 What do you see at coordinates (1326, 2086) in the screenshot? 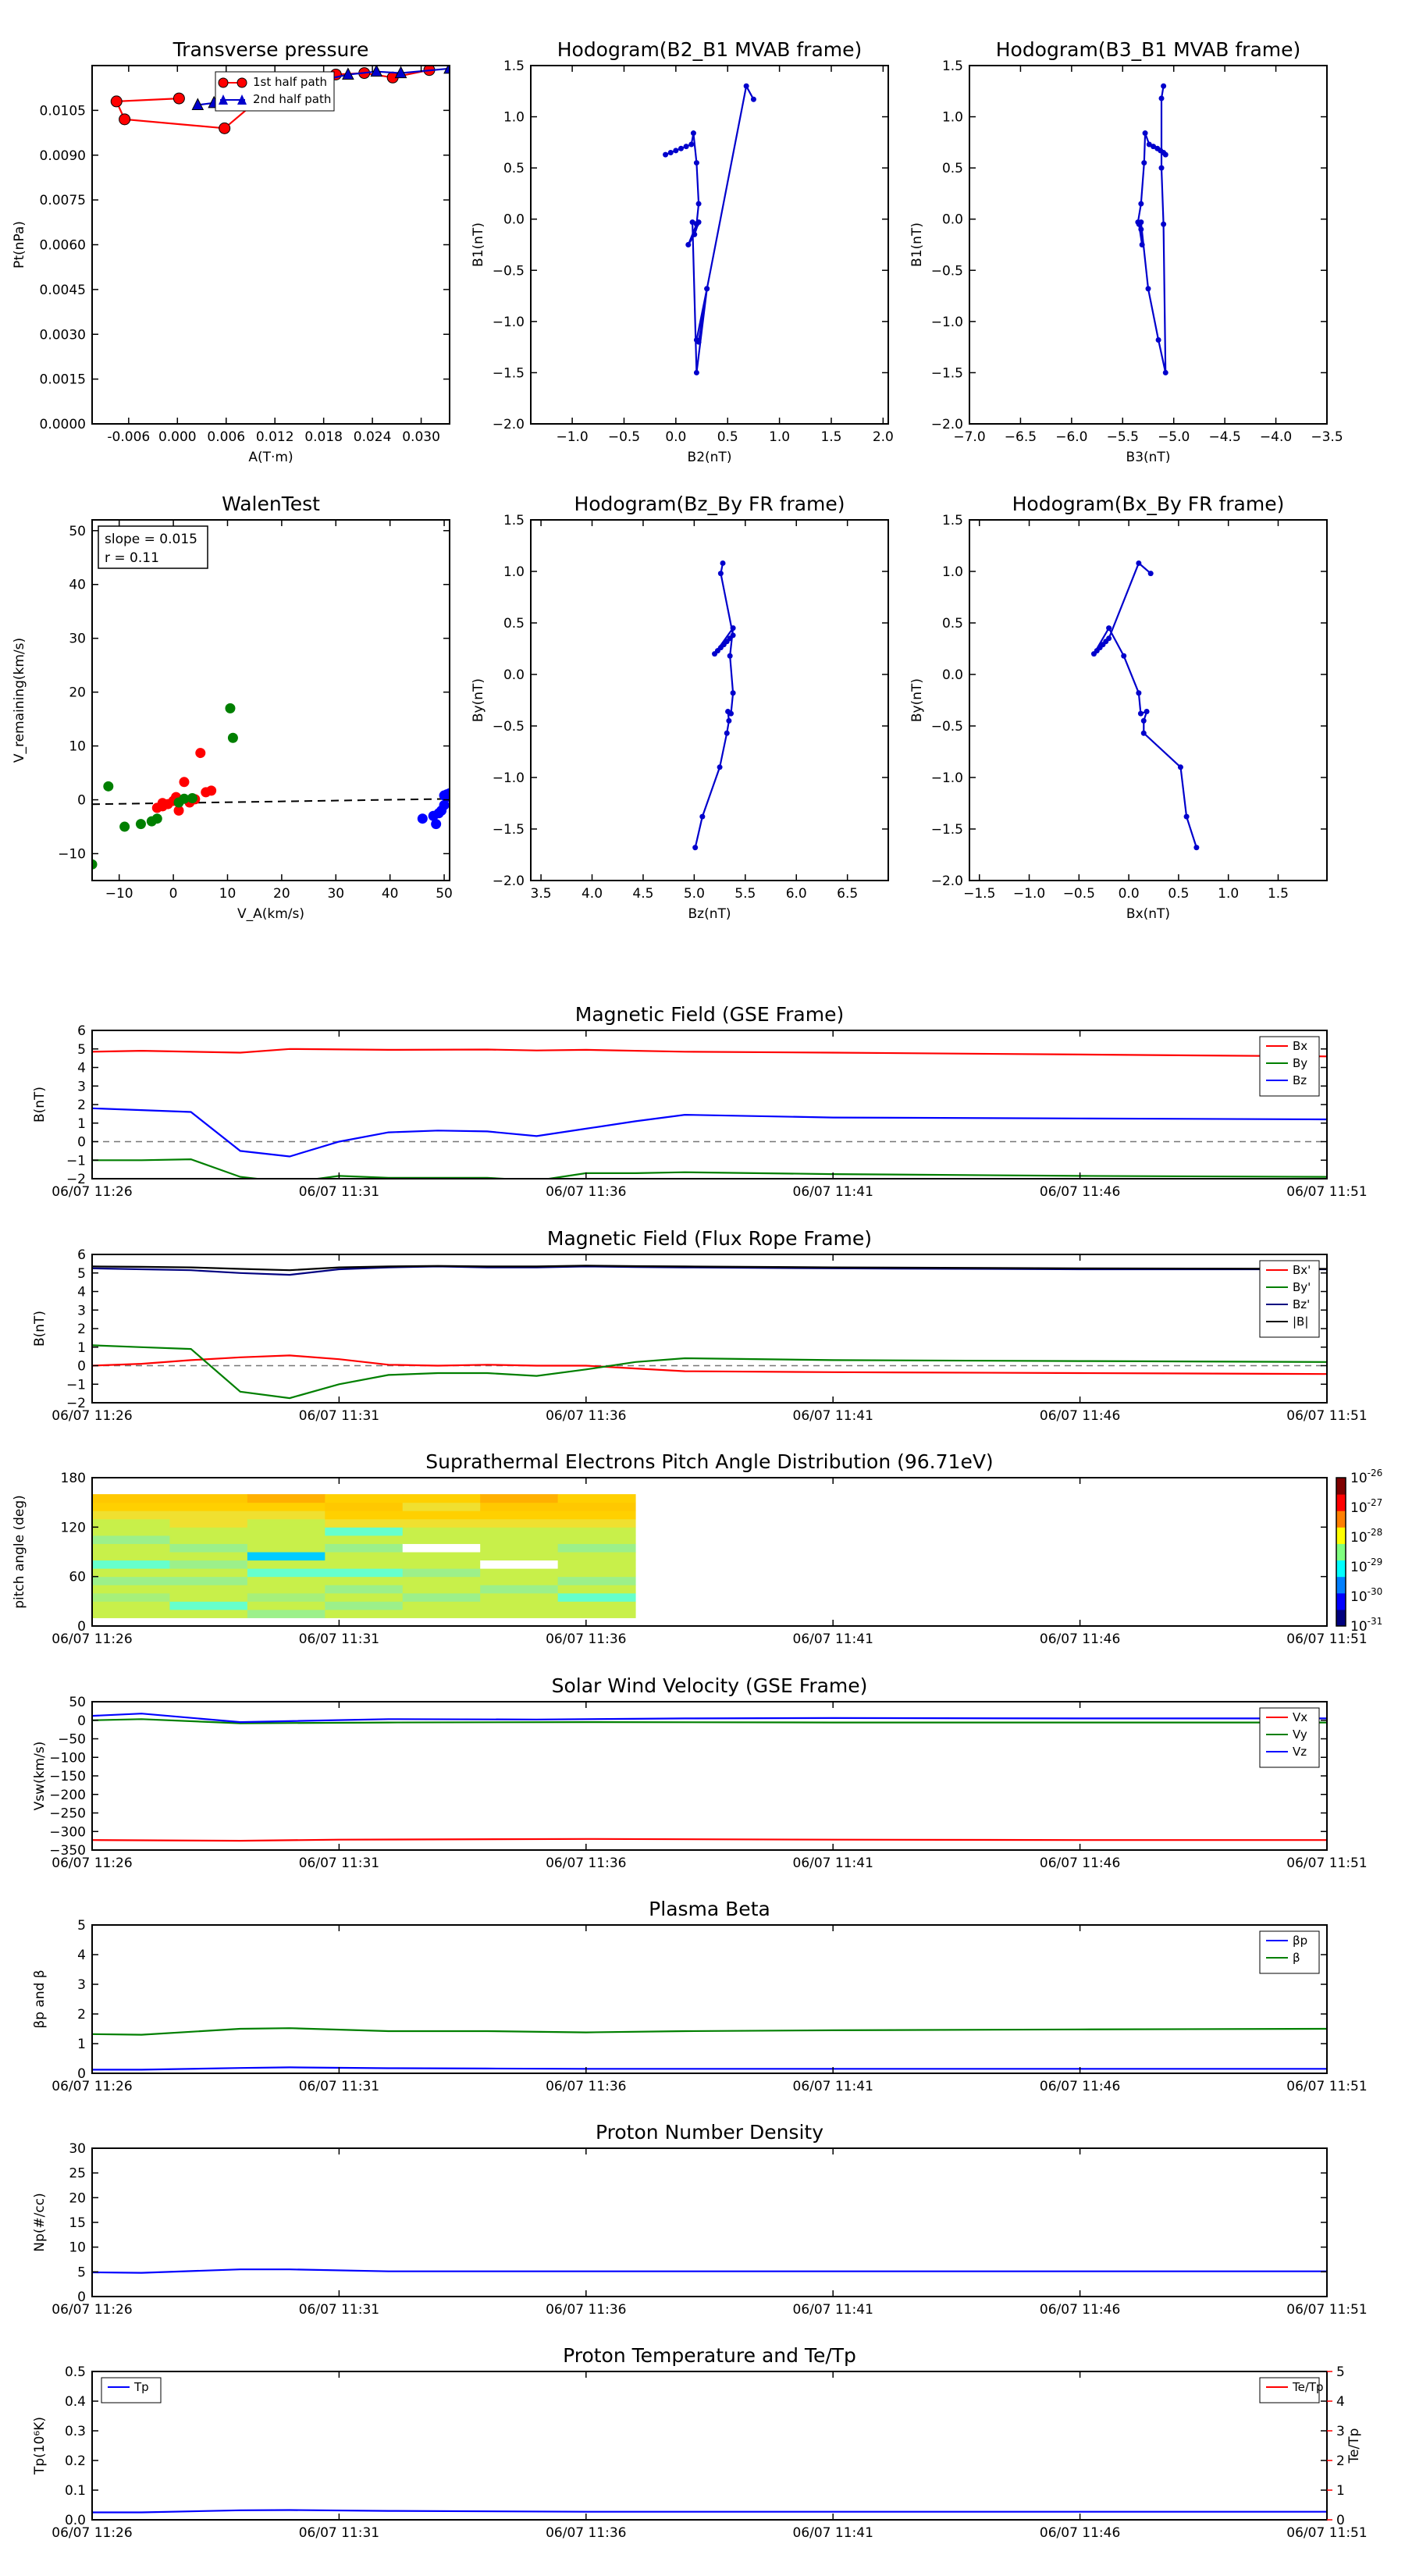
I see `x-tick-label: 06/07 11:51` at bounding box center [1326, 2086].